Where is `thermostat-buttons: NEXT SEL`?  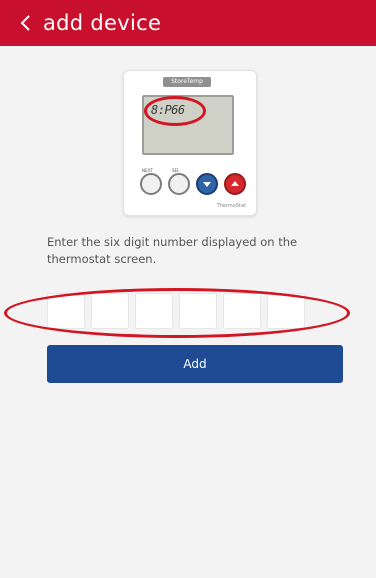
thermostat-buttons: NEXT SEL is located at coordinates (195, 182).